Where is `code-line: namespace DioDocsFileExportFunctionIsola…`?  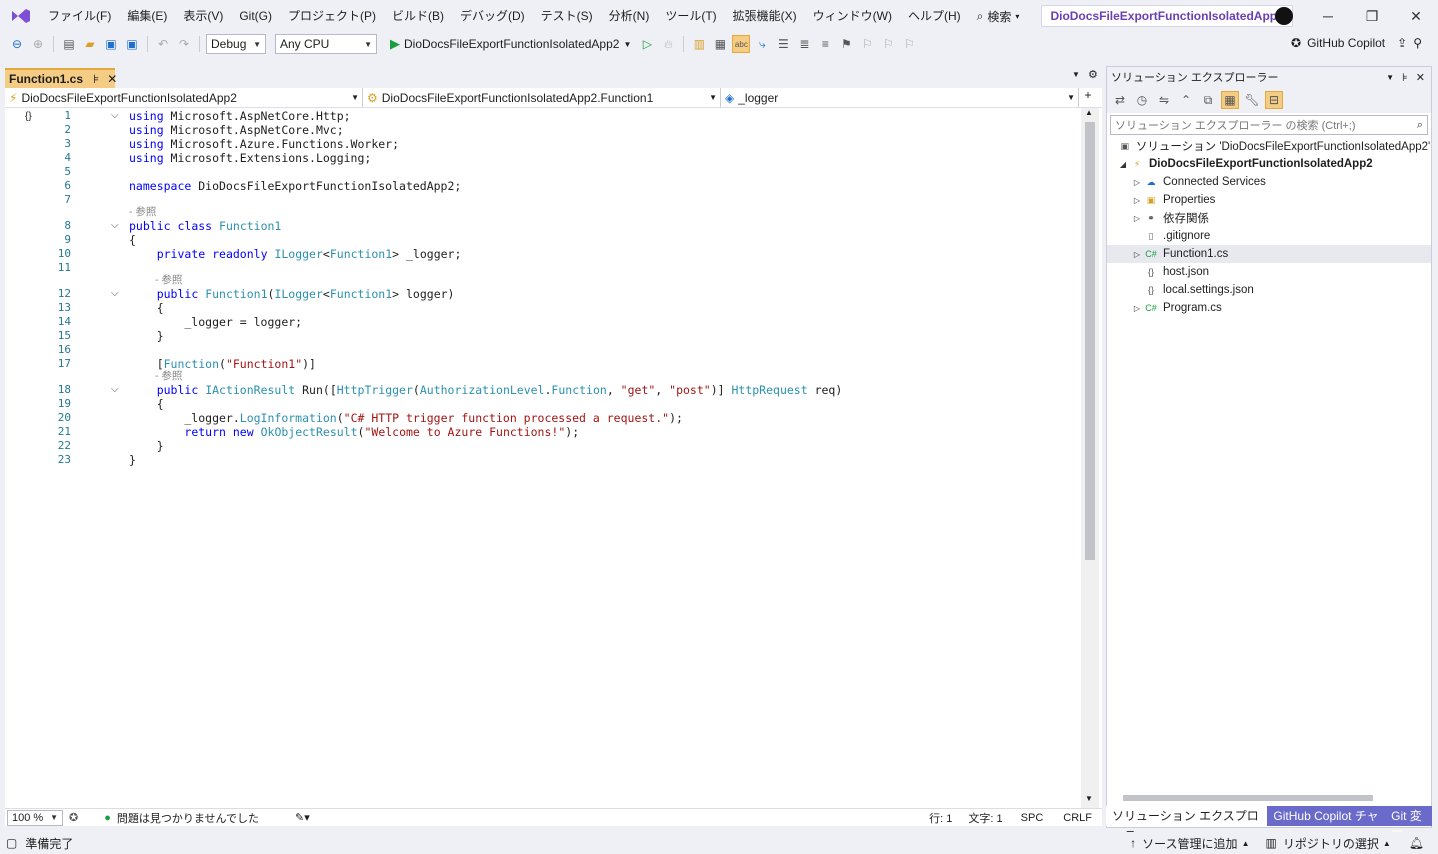
code-line: namespace DioDocsFileExportFunctionIsola… is located at coordinates (295, 186).